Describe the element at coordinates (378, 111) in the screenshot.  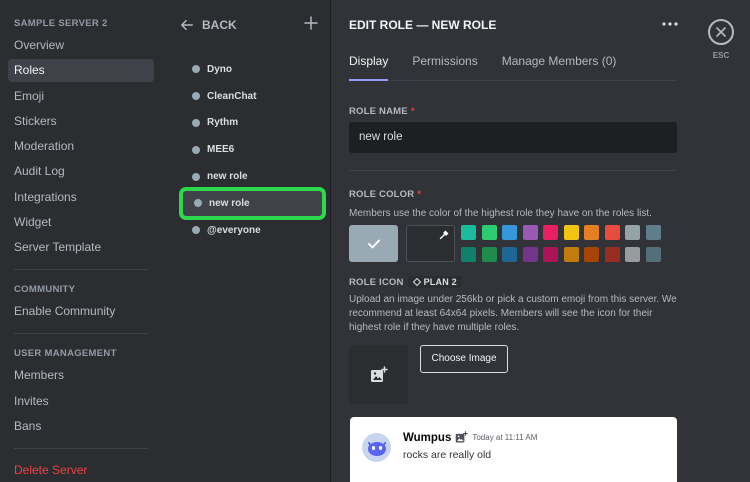
I see `role-name-label-text: ROLE NAME` at that location.